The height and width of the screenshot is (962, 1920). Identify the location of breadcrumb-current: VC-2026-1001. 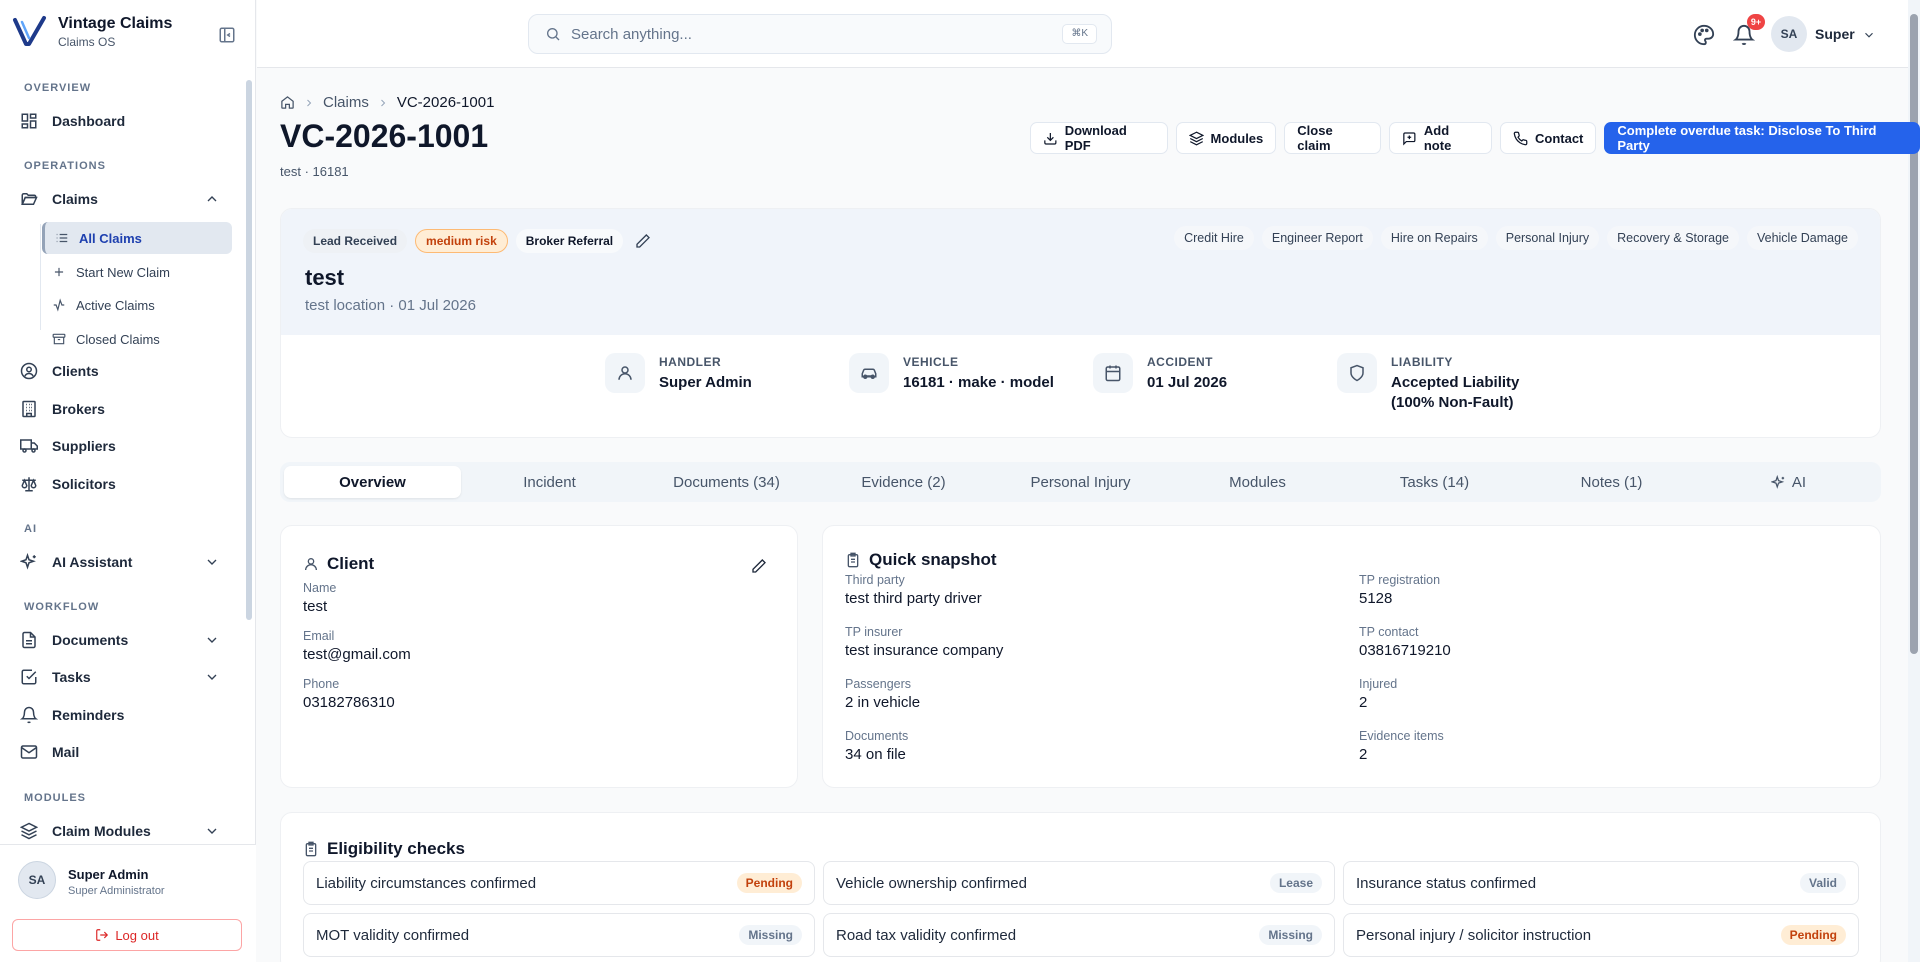
(445, 102).